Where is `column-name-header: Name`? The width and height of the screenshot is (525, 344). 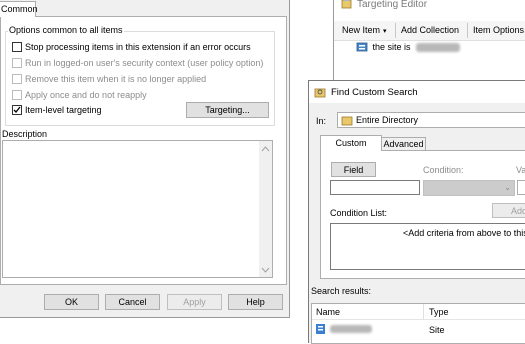 column-name-header: Name is located at coordinates (328, 312).